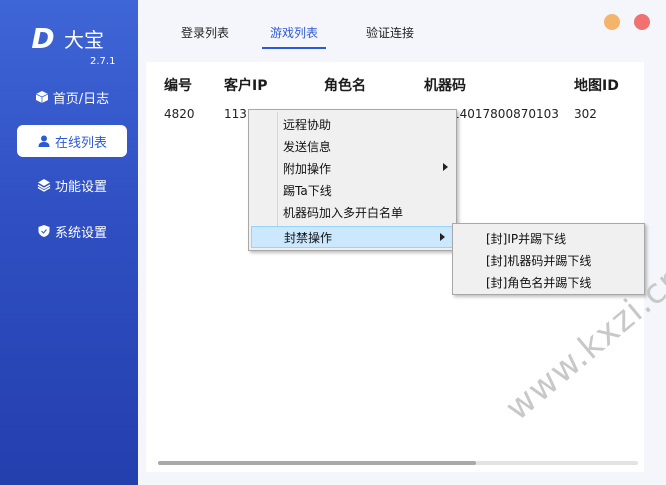 This screenshot has height=485, width=666. Describe the element at coordinates (612, 22) in the screenshot. I see `minimize-button` at that location.